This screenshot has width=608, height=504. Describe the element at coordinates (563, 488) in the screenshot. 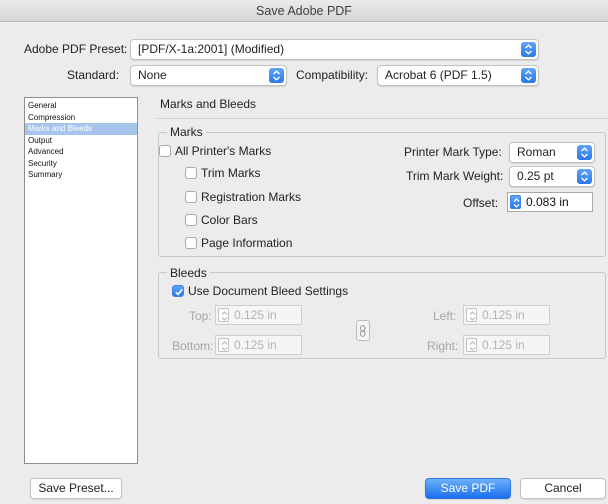

I see `cancel-button: Cancel` at that location.